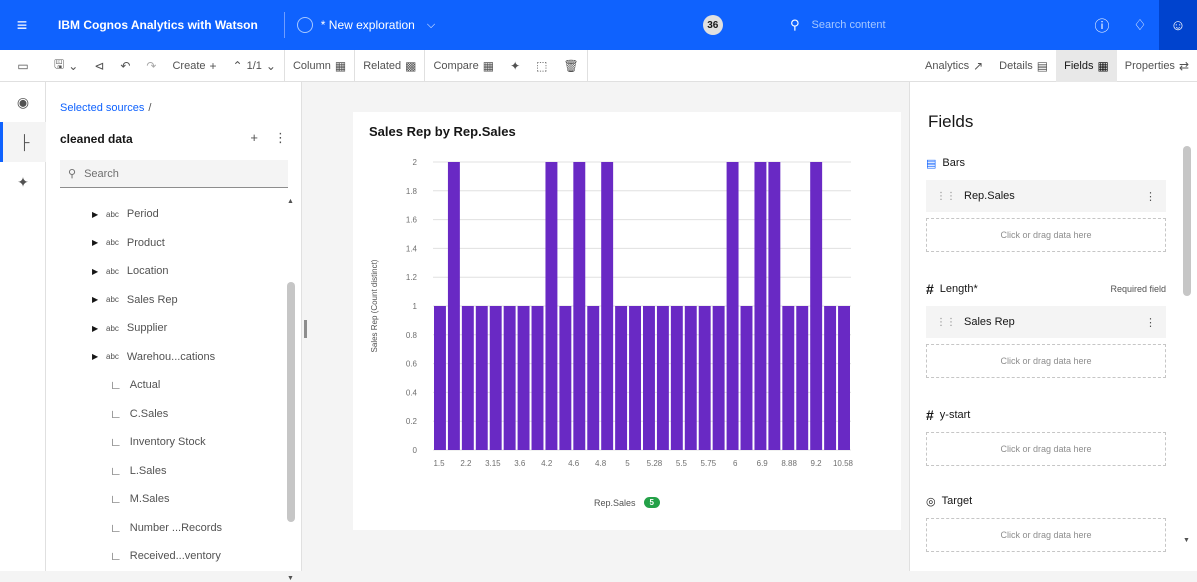  Describe the element at coordinates (930, 25) in the screenshot. I see `search-content: ⚲ Search content` at that location.